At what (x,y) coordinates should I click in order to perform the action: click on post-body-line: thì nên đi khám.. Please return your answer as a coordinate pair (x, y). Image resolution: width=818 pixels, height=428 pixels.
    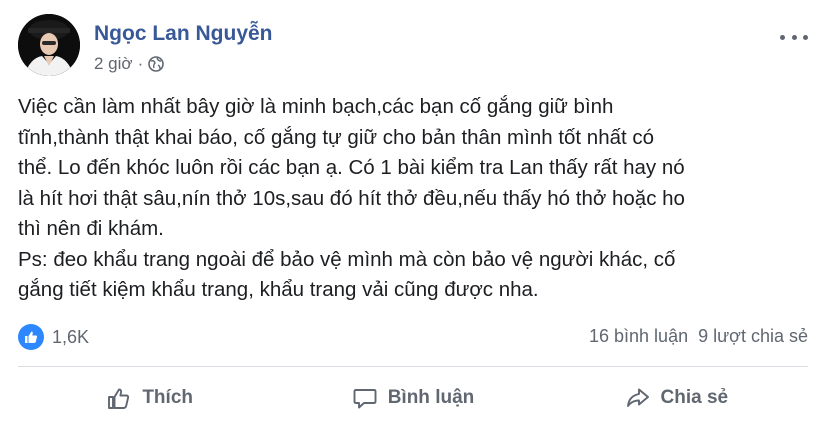
    Looking at the image, I should click on (91, 228).